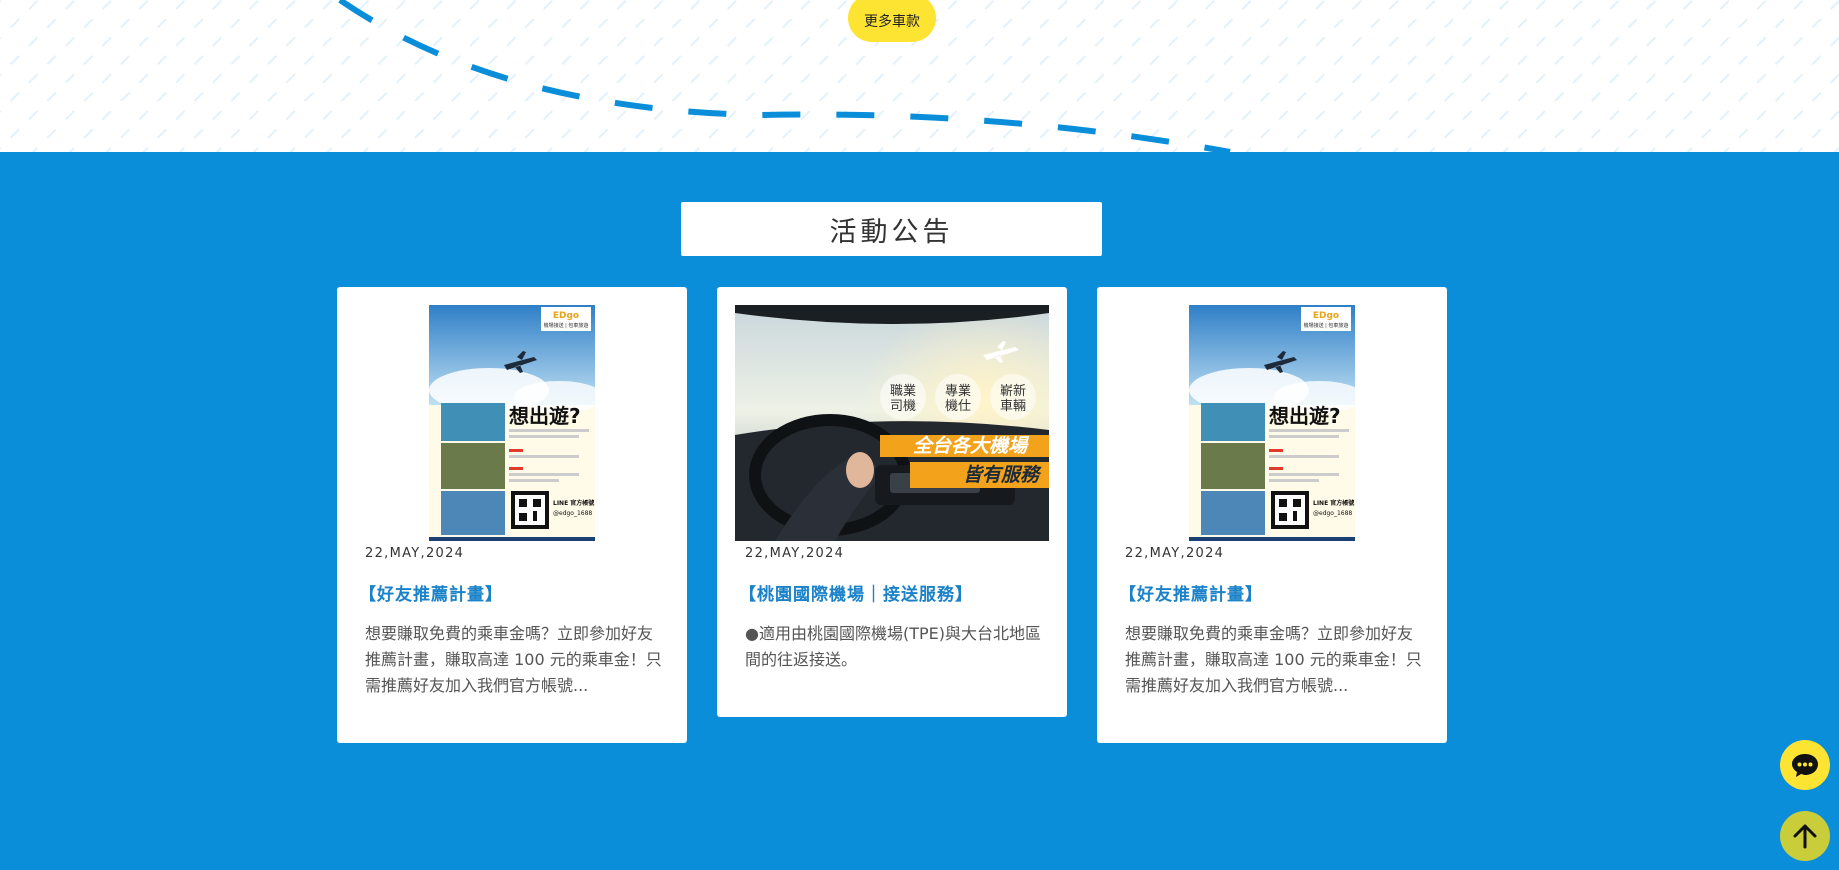 The image size is (1839, 870). I want to click on svg-text: 職業, so click(903, 391).